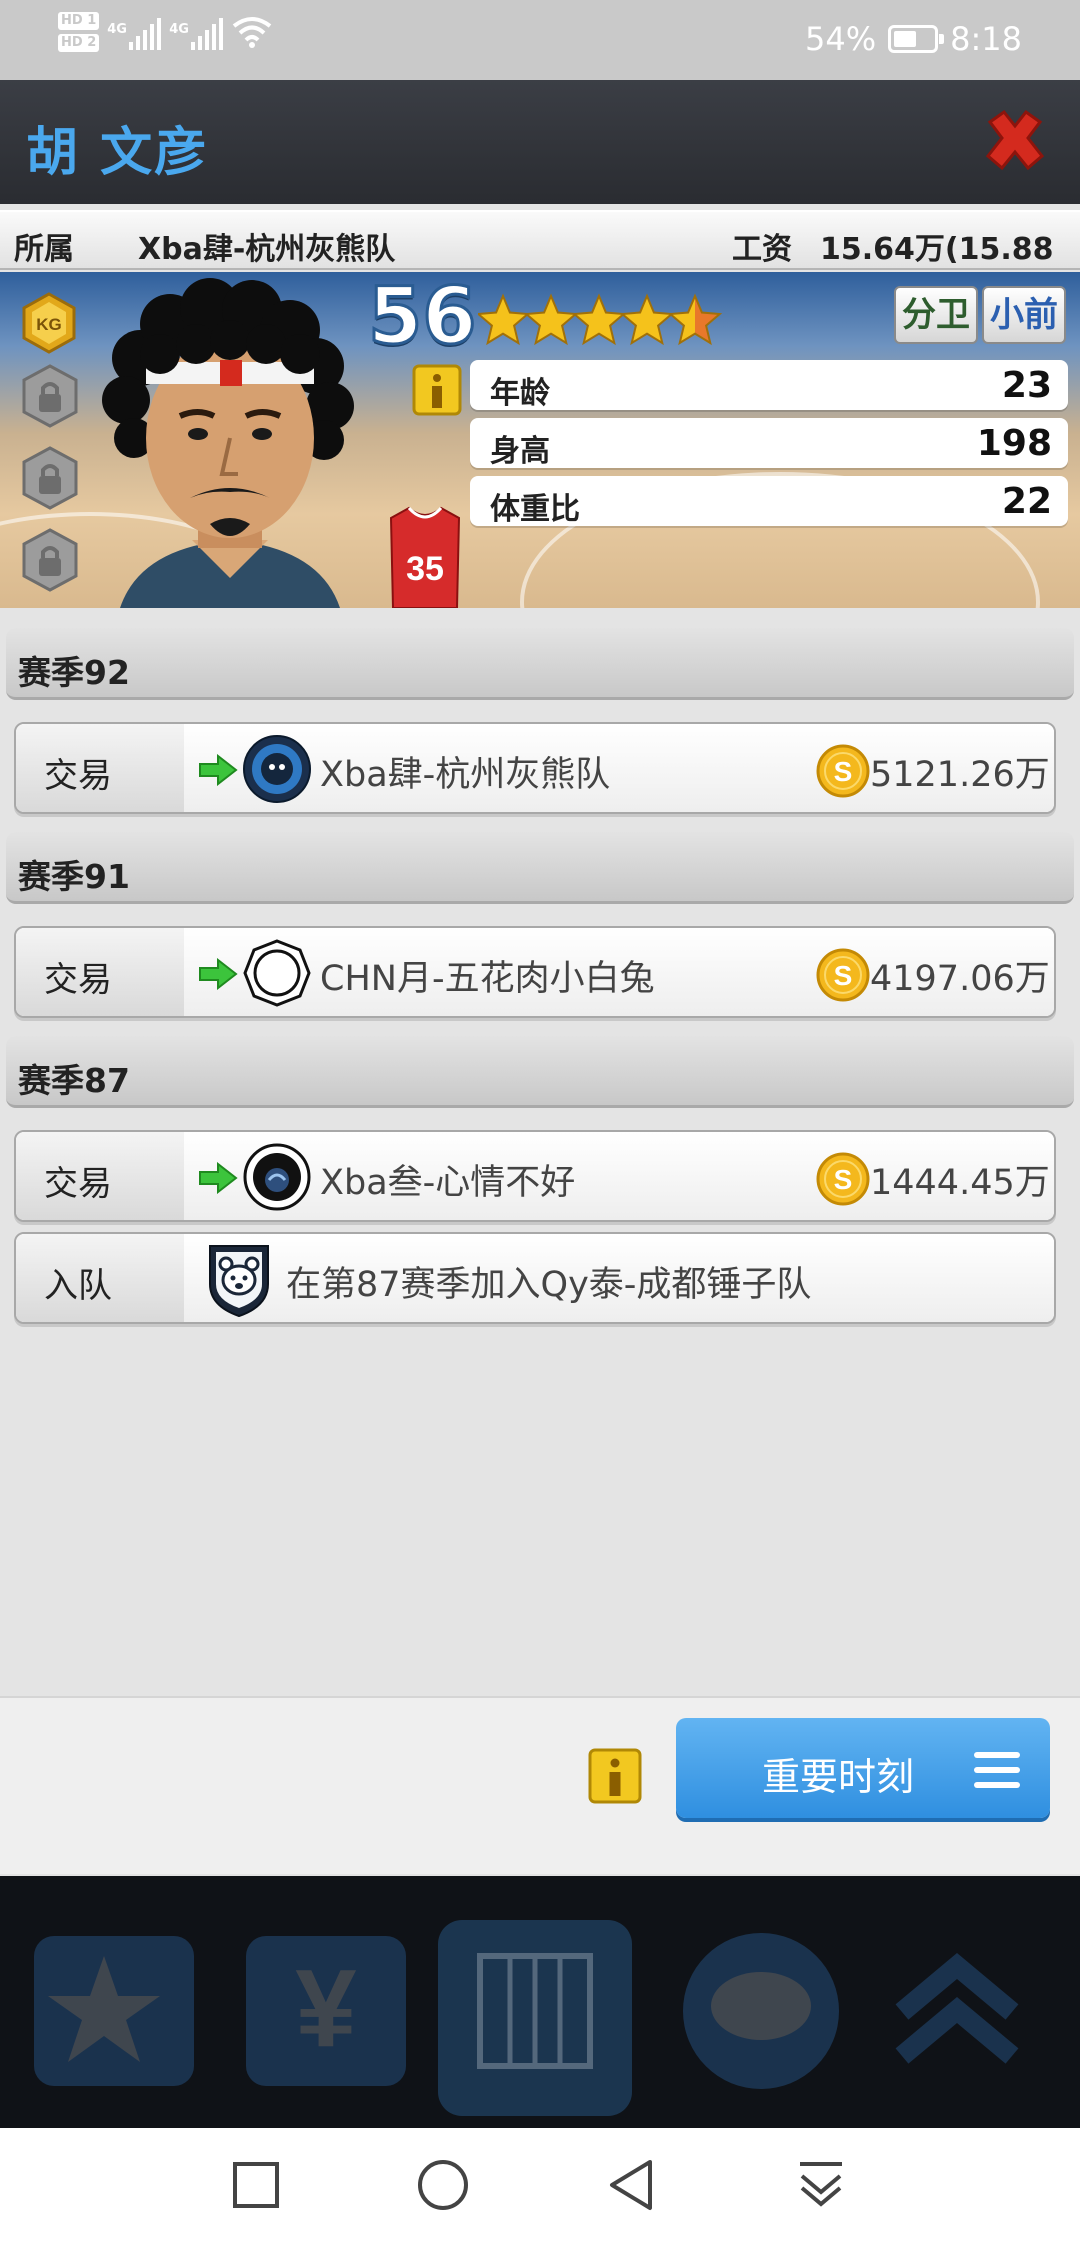 This screenshot has height=2244, width=1080. What do you see at coordinates (960, 775) in the screenshot?
I see `transfer-fee: 5121.26万` at bounding box center [960, 775].